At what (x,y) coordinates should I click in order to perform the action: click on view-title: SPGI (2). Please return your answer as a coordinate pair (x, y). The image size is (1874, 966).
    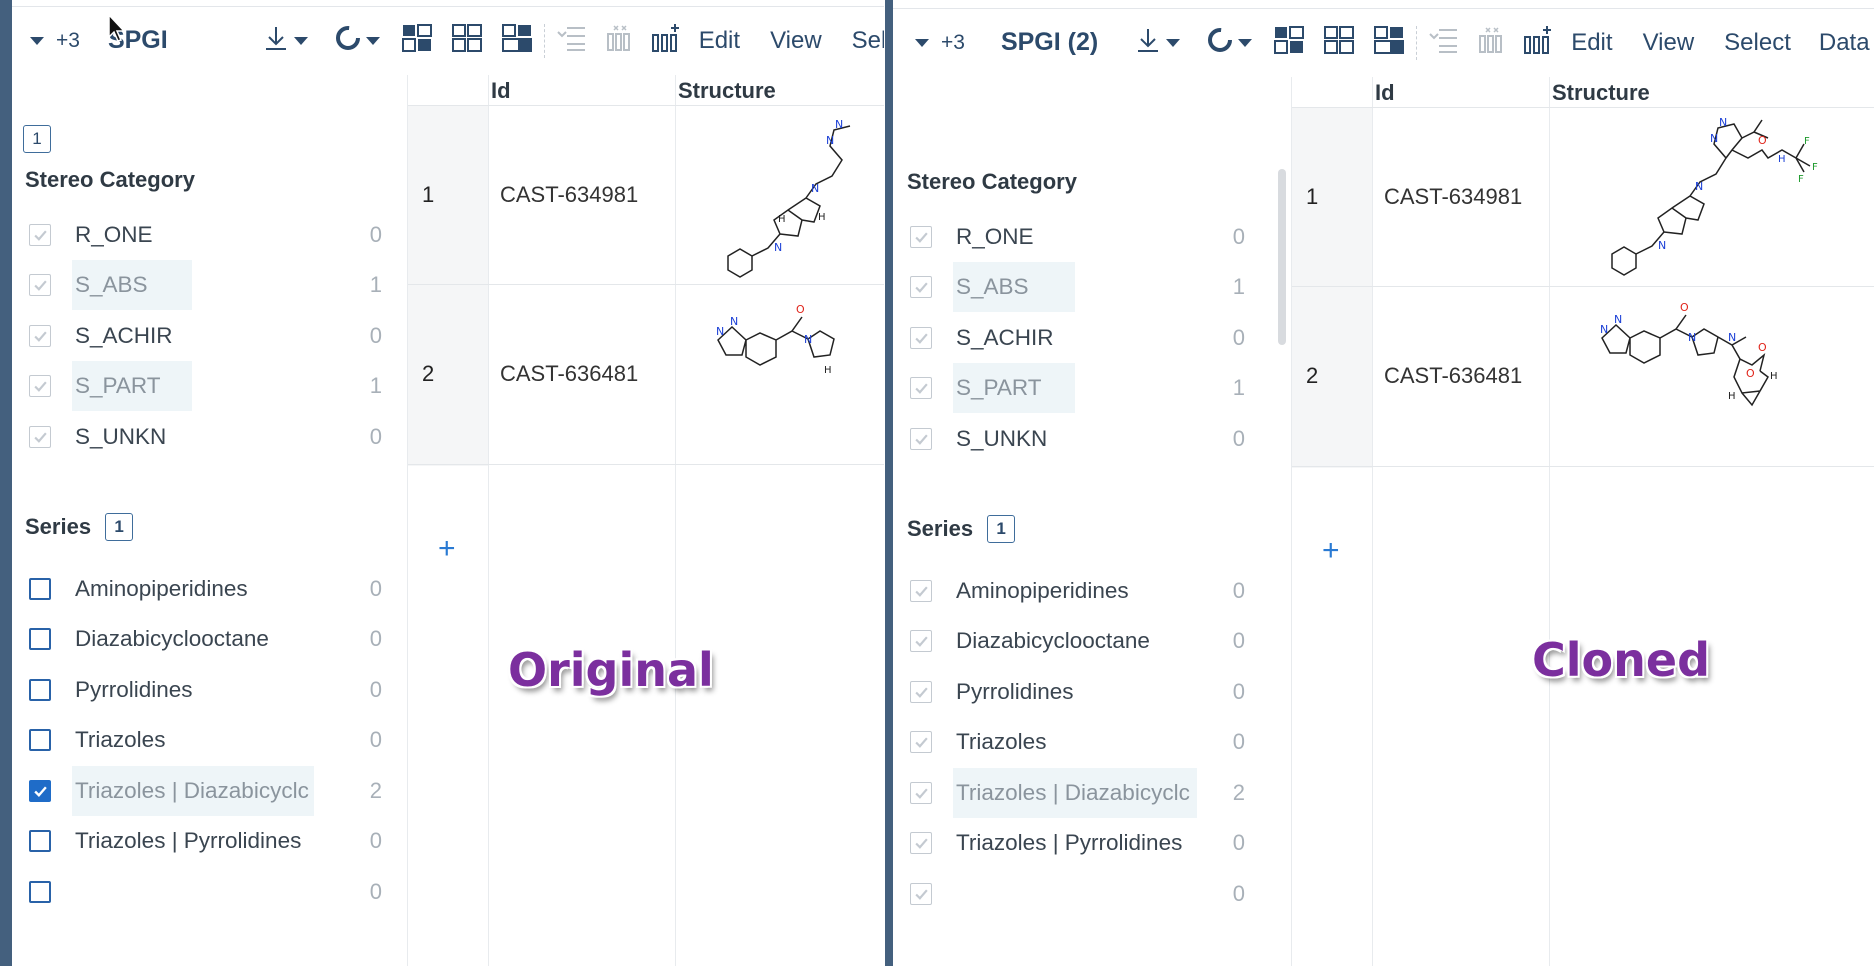
    Looking at the image, I should click on (1049, 42).